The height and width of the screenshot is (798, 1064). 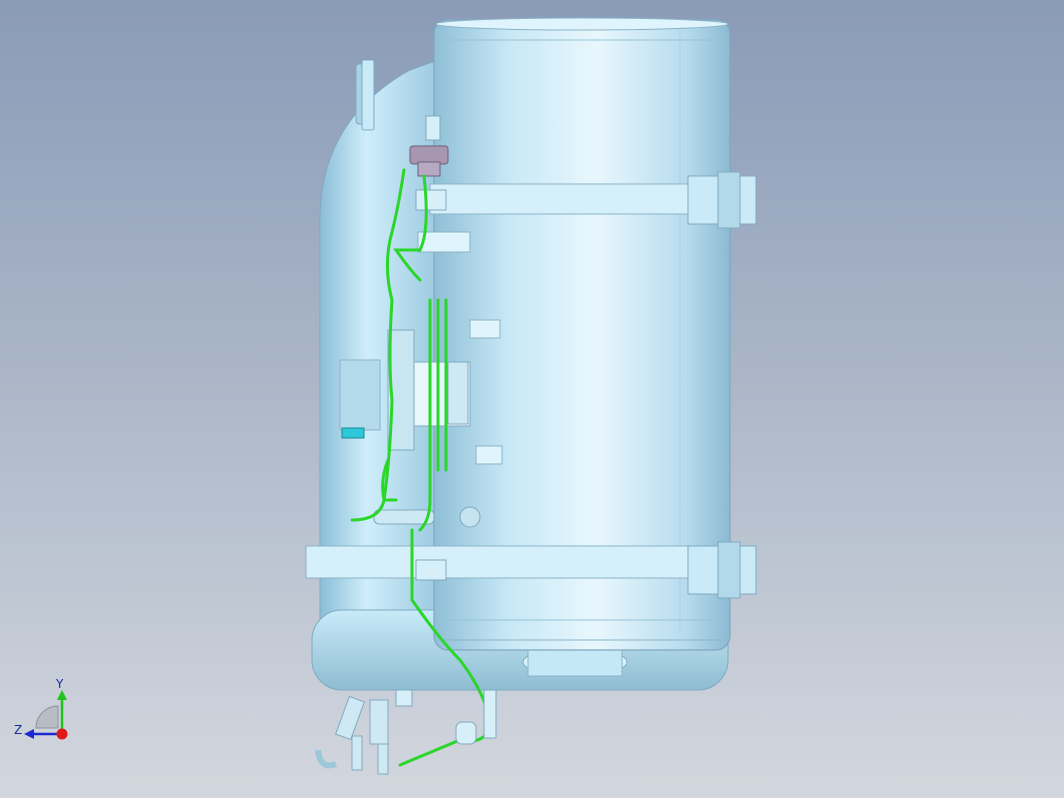 I want to click on elbow-pipe, so click(x=379, y=340).